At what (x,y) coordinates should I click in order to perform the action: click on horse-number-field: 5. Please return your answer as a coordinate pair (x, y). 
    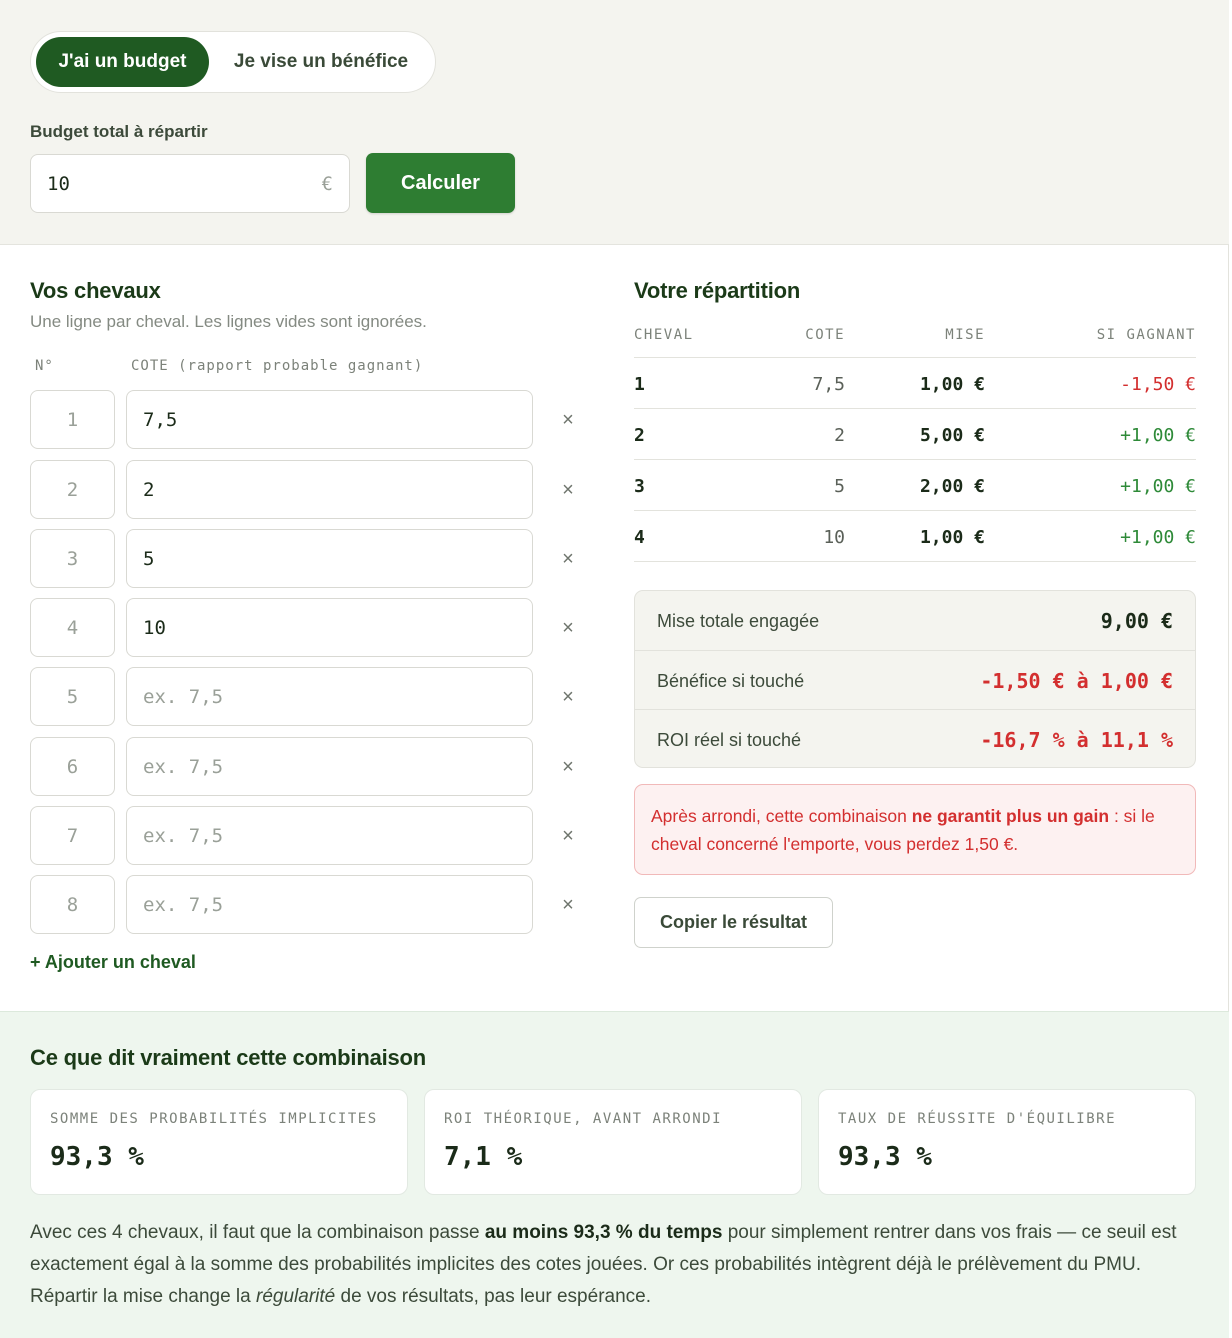
    Looking at the image, I should click on (72, 696).